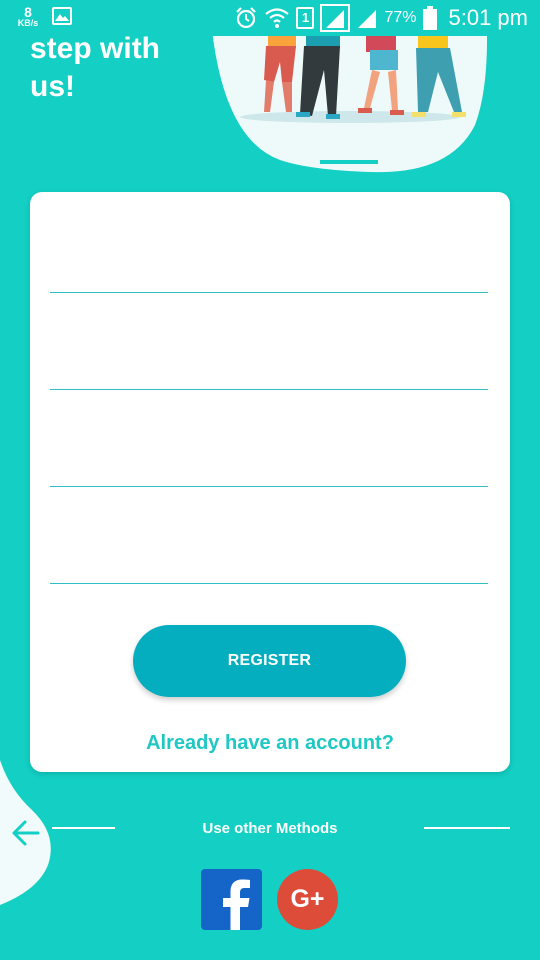 The width and height of the screenshot is (540, 960). I want to click on page-title-line2: us!, so click(52, 86).